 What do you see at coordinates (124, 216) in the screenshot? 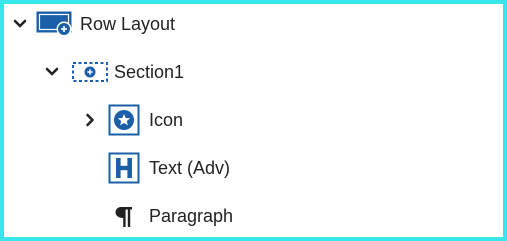
I see `pilcrow-icon` at bounding box center [124, 216].